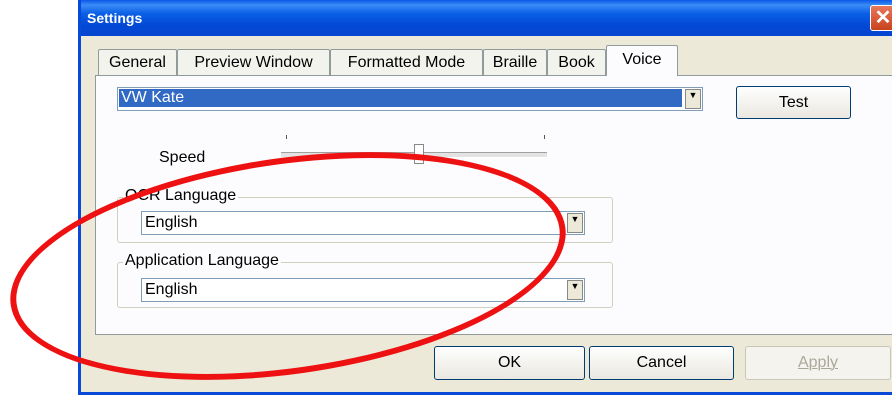  What do you see at coordinates (171, 222) in the screenshot?
I see `ocr-language-value: English` at bounding box center [171, 222].